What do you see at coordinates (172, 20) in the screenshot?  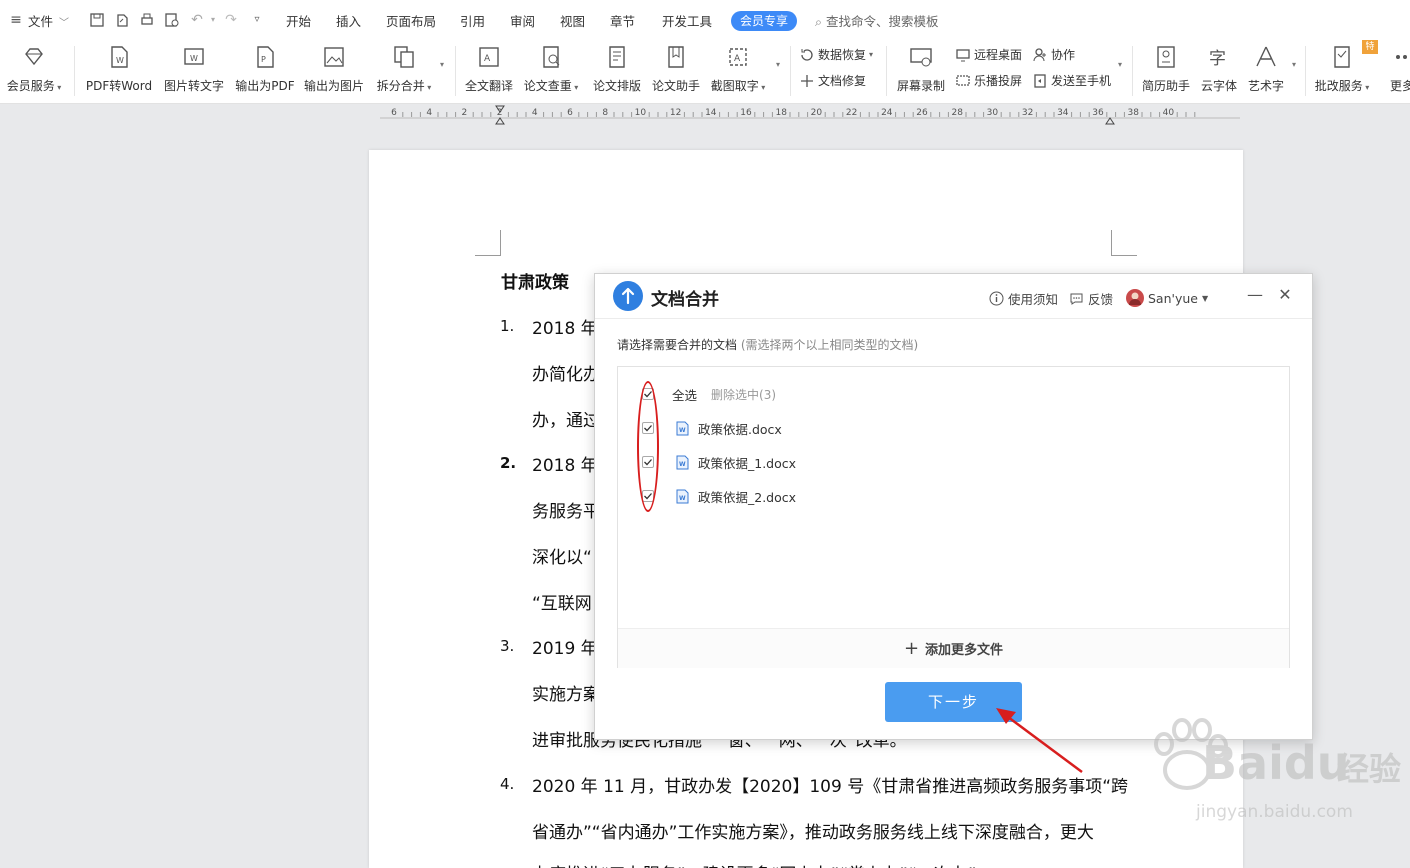 I see `print-preview-icon` at bounding box center [172, 20].